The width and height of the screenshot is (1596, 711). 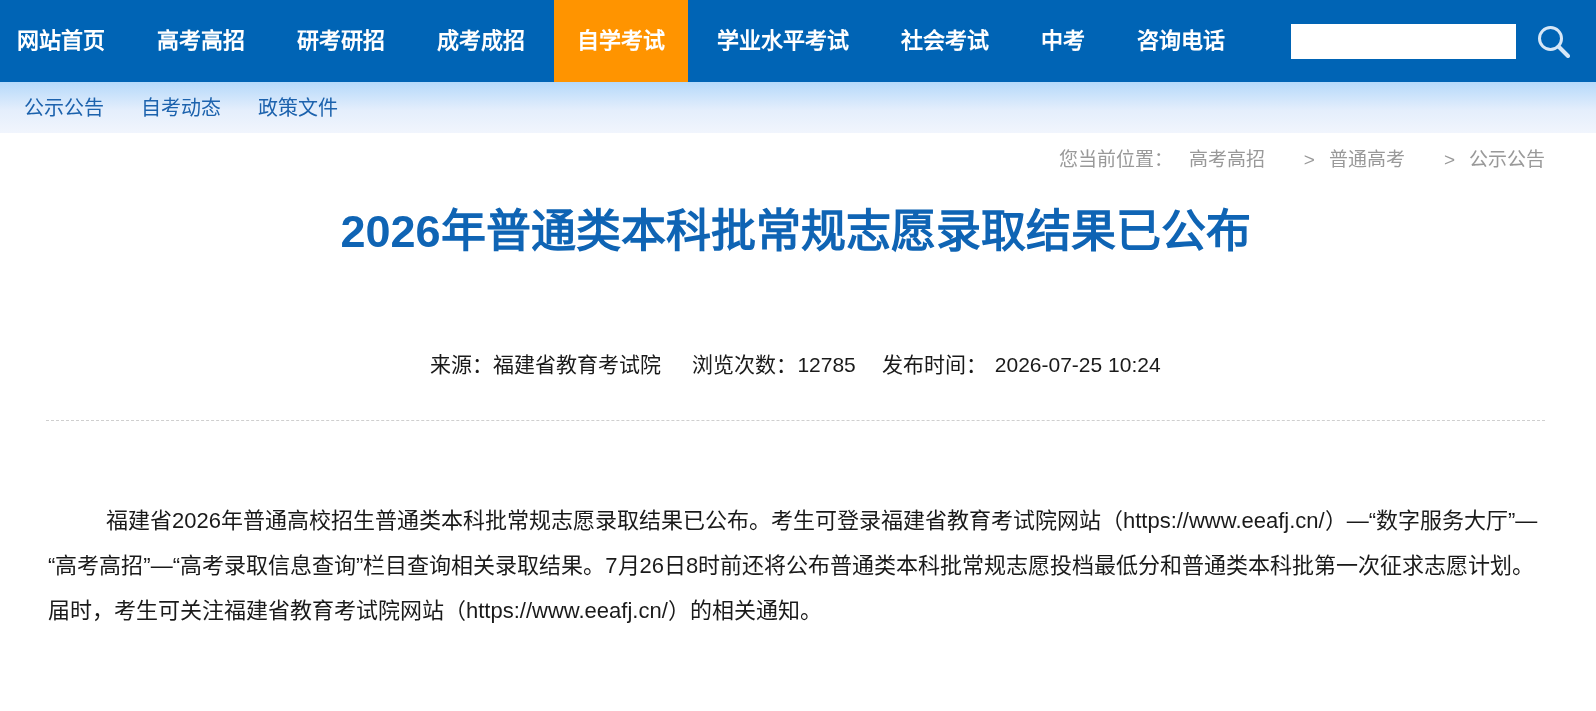 What do you see at coordinates (181, 107) in the screenshot?
I see `subnav-link: 自考动态` at bounding box center [181, 107].